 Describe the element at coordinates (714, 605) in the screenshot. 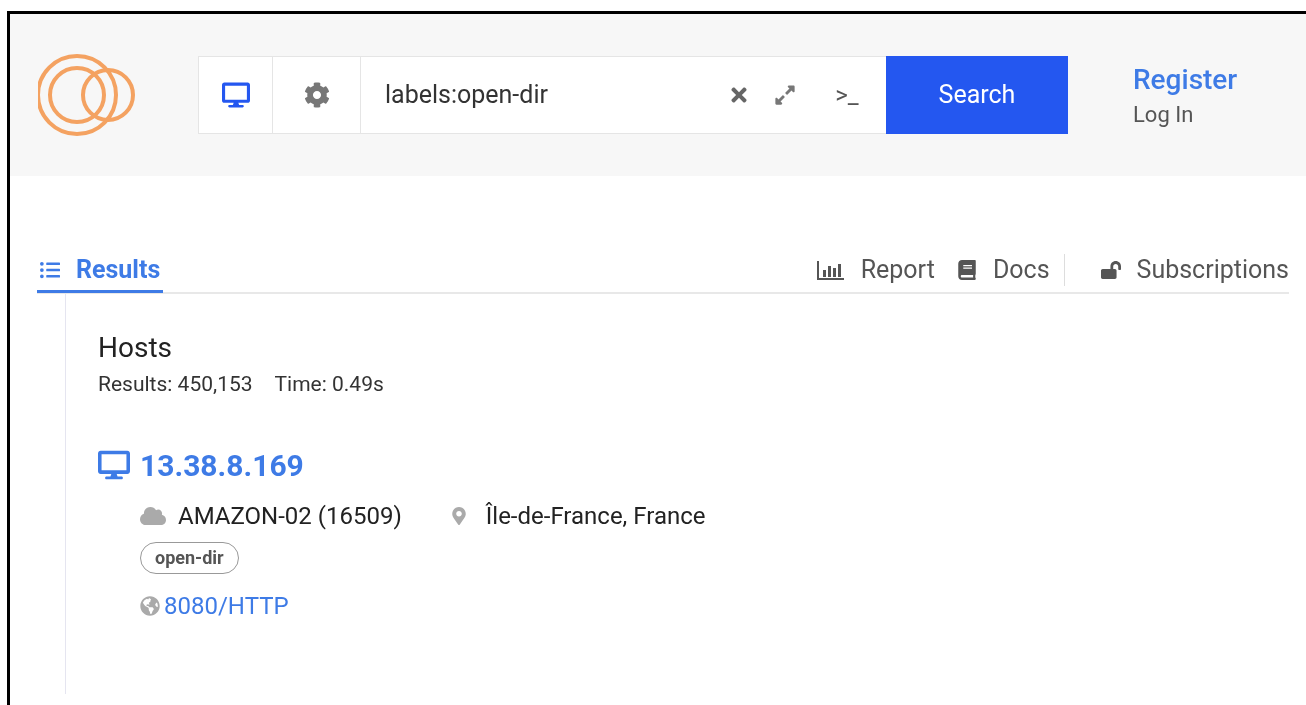

I see `service-link: 8080/HTTP` at that location.